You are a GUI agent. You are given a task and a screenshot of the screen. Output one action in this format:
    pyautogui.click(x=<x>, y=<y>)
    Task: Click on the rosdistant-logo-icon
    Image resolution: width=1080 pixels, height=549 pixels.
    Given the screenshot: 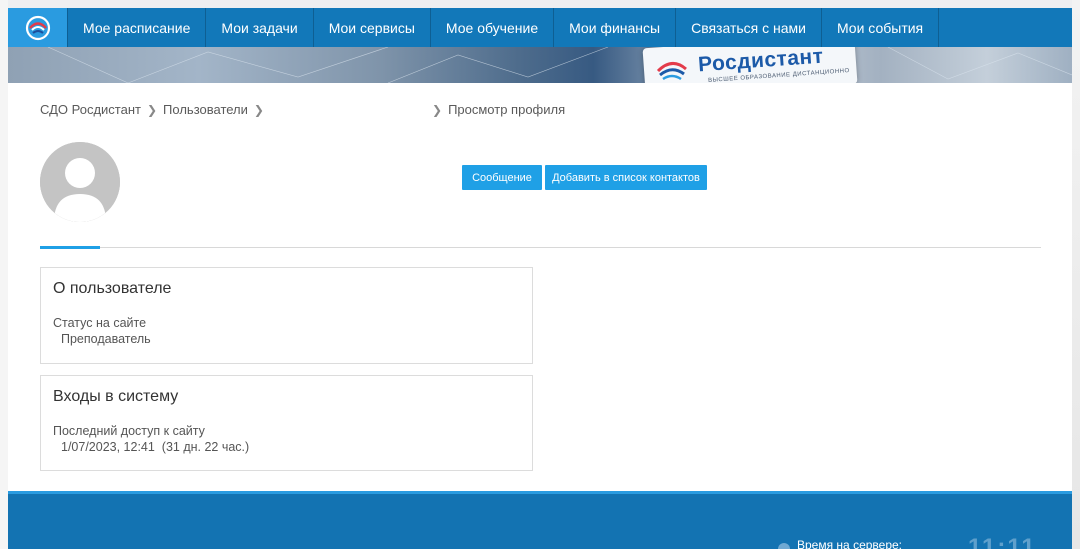 What is the action you would take?
    pyautogui.click(x=37, y=27)
    